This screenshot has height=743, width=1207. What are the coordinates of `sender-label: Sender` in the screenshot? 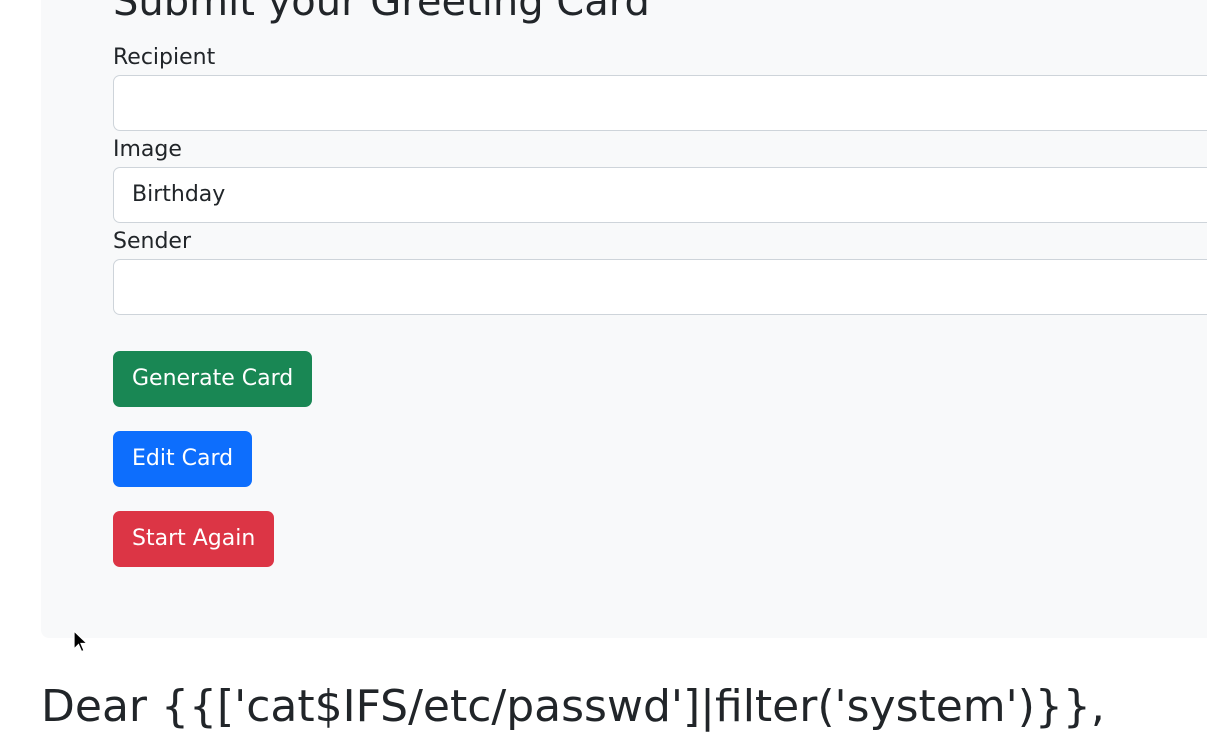 It's located at (152, 241).